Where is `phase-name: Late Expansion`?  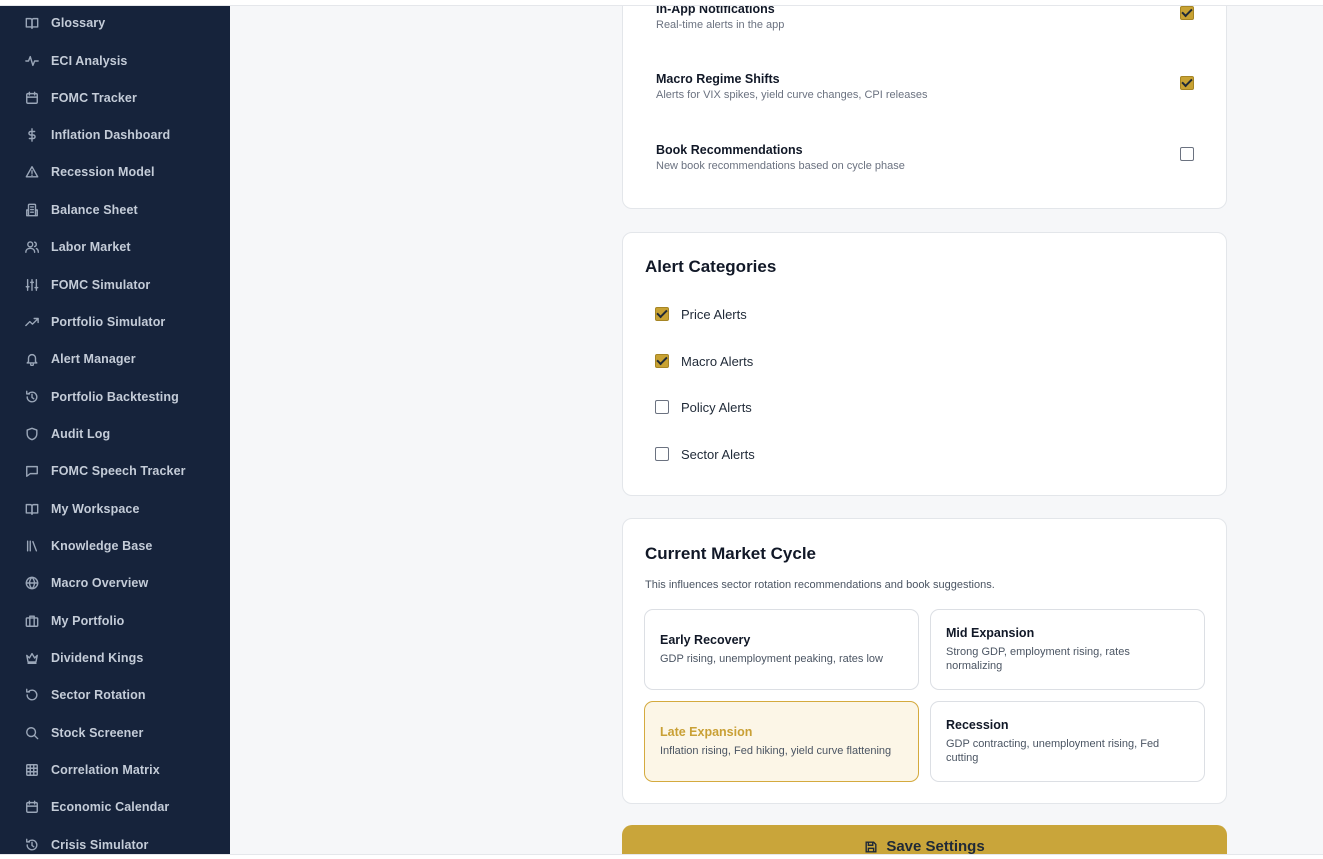 phase-name: Late Expansion is located at coordinates (706, 732).